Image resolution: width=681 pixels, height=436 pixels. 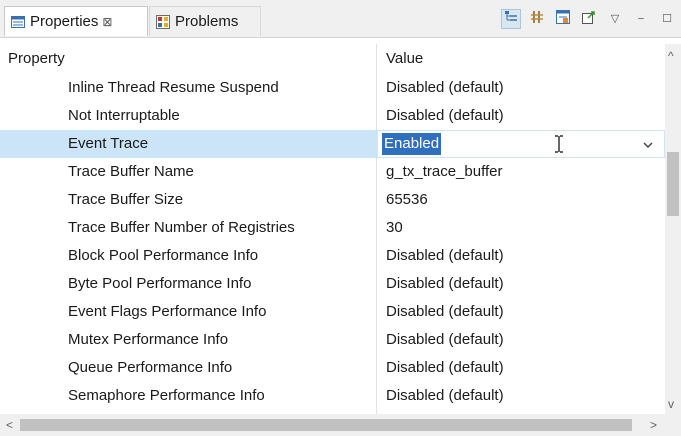 What do you see at coordinates (64, 21) in the screenshot?
I see `tab-properties-label: Properties` at bounding box center [64, 21].